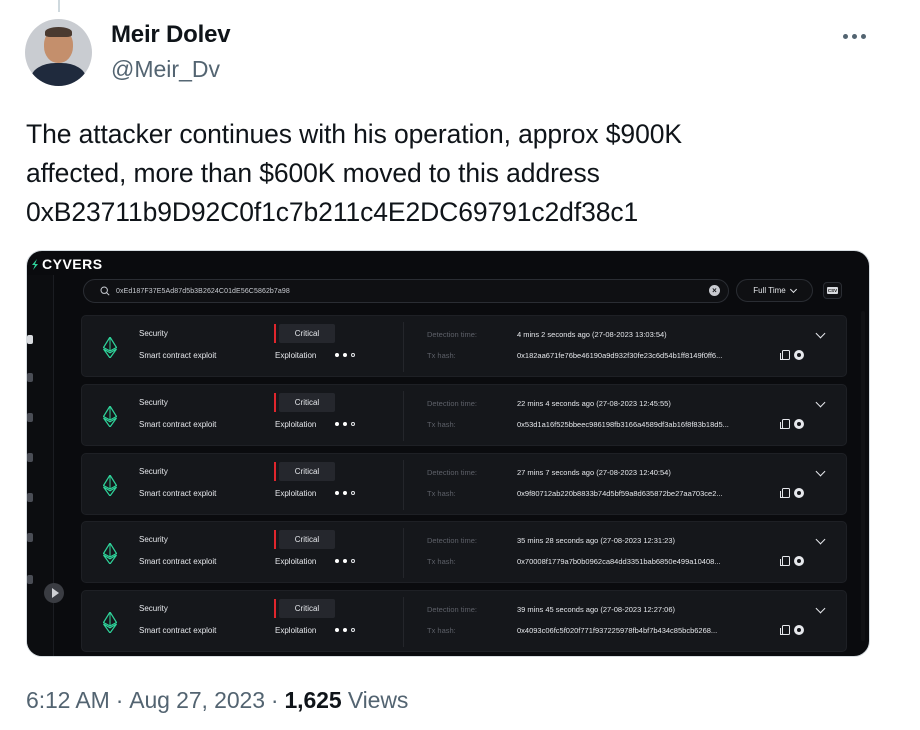 The height and width of the screenshot is (730, 920). I want to click on more-options-button, so click(854, 36).